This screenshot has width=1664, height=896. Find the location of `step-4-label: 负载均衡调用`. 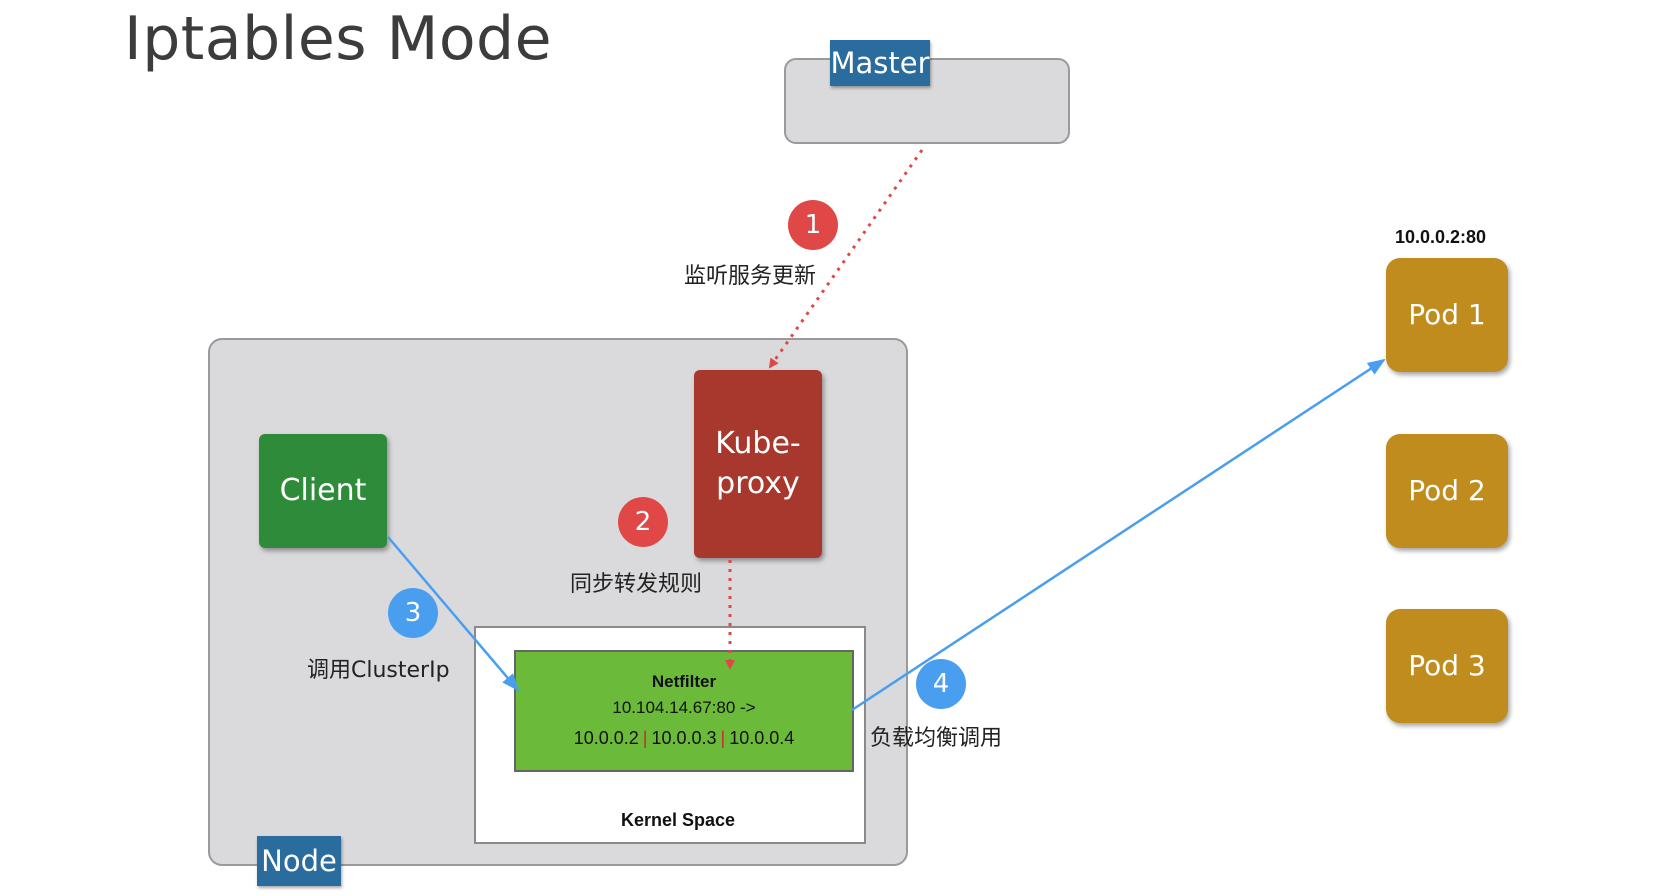

step-4-label: 负载均衡调用 is located at coordinates (936, 738).